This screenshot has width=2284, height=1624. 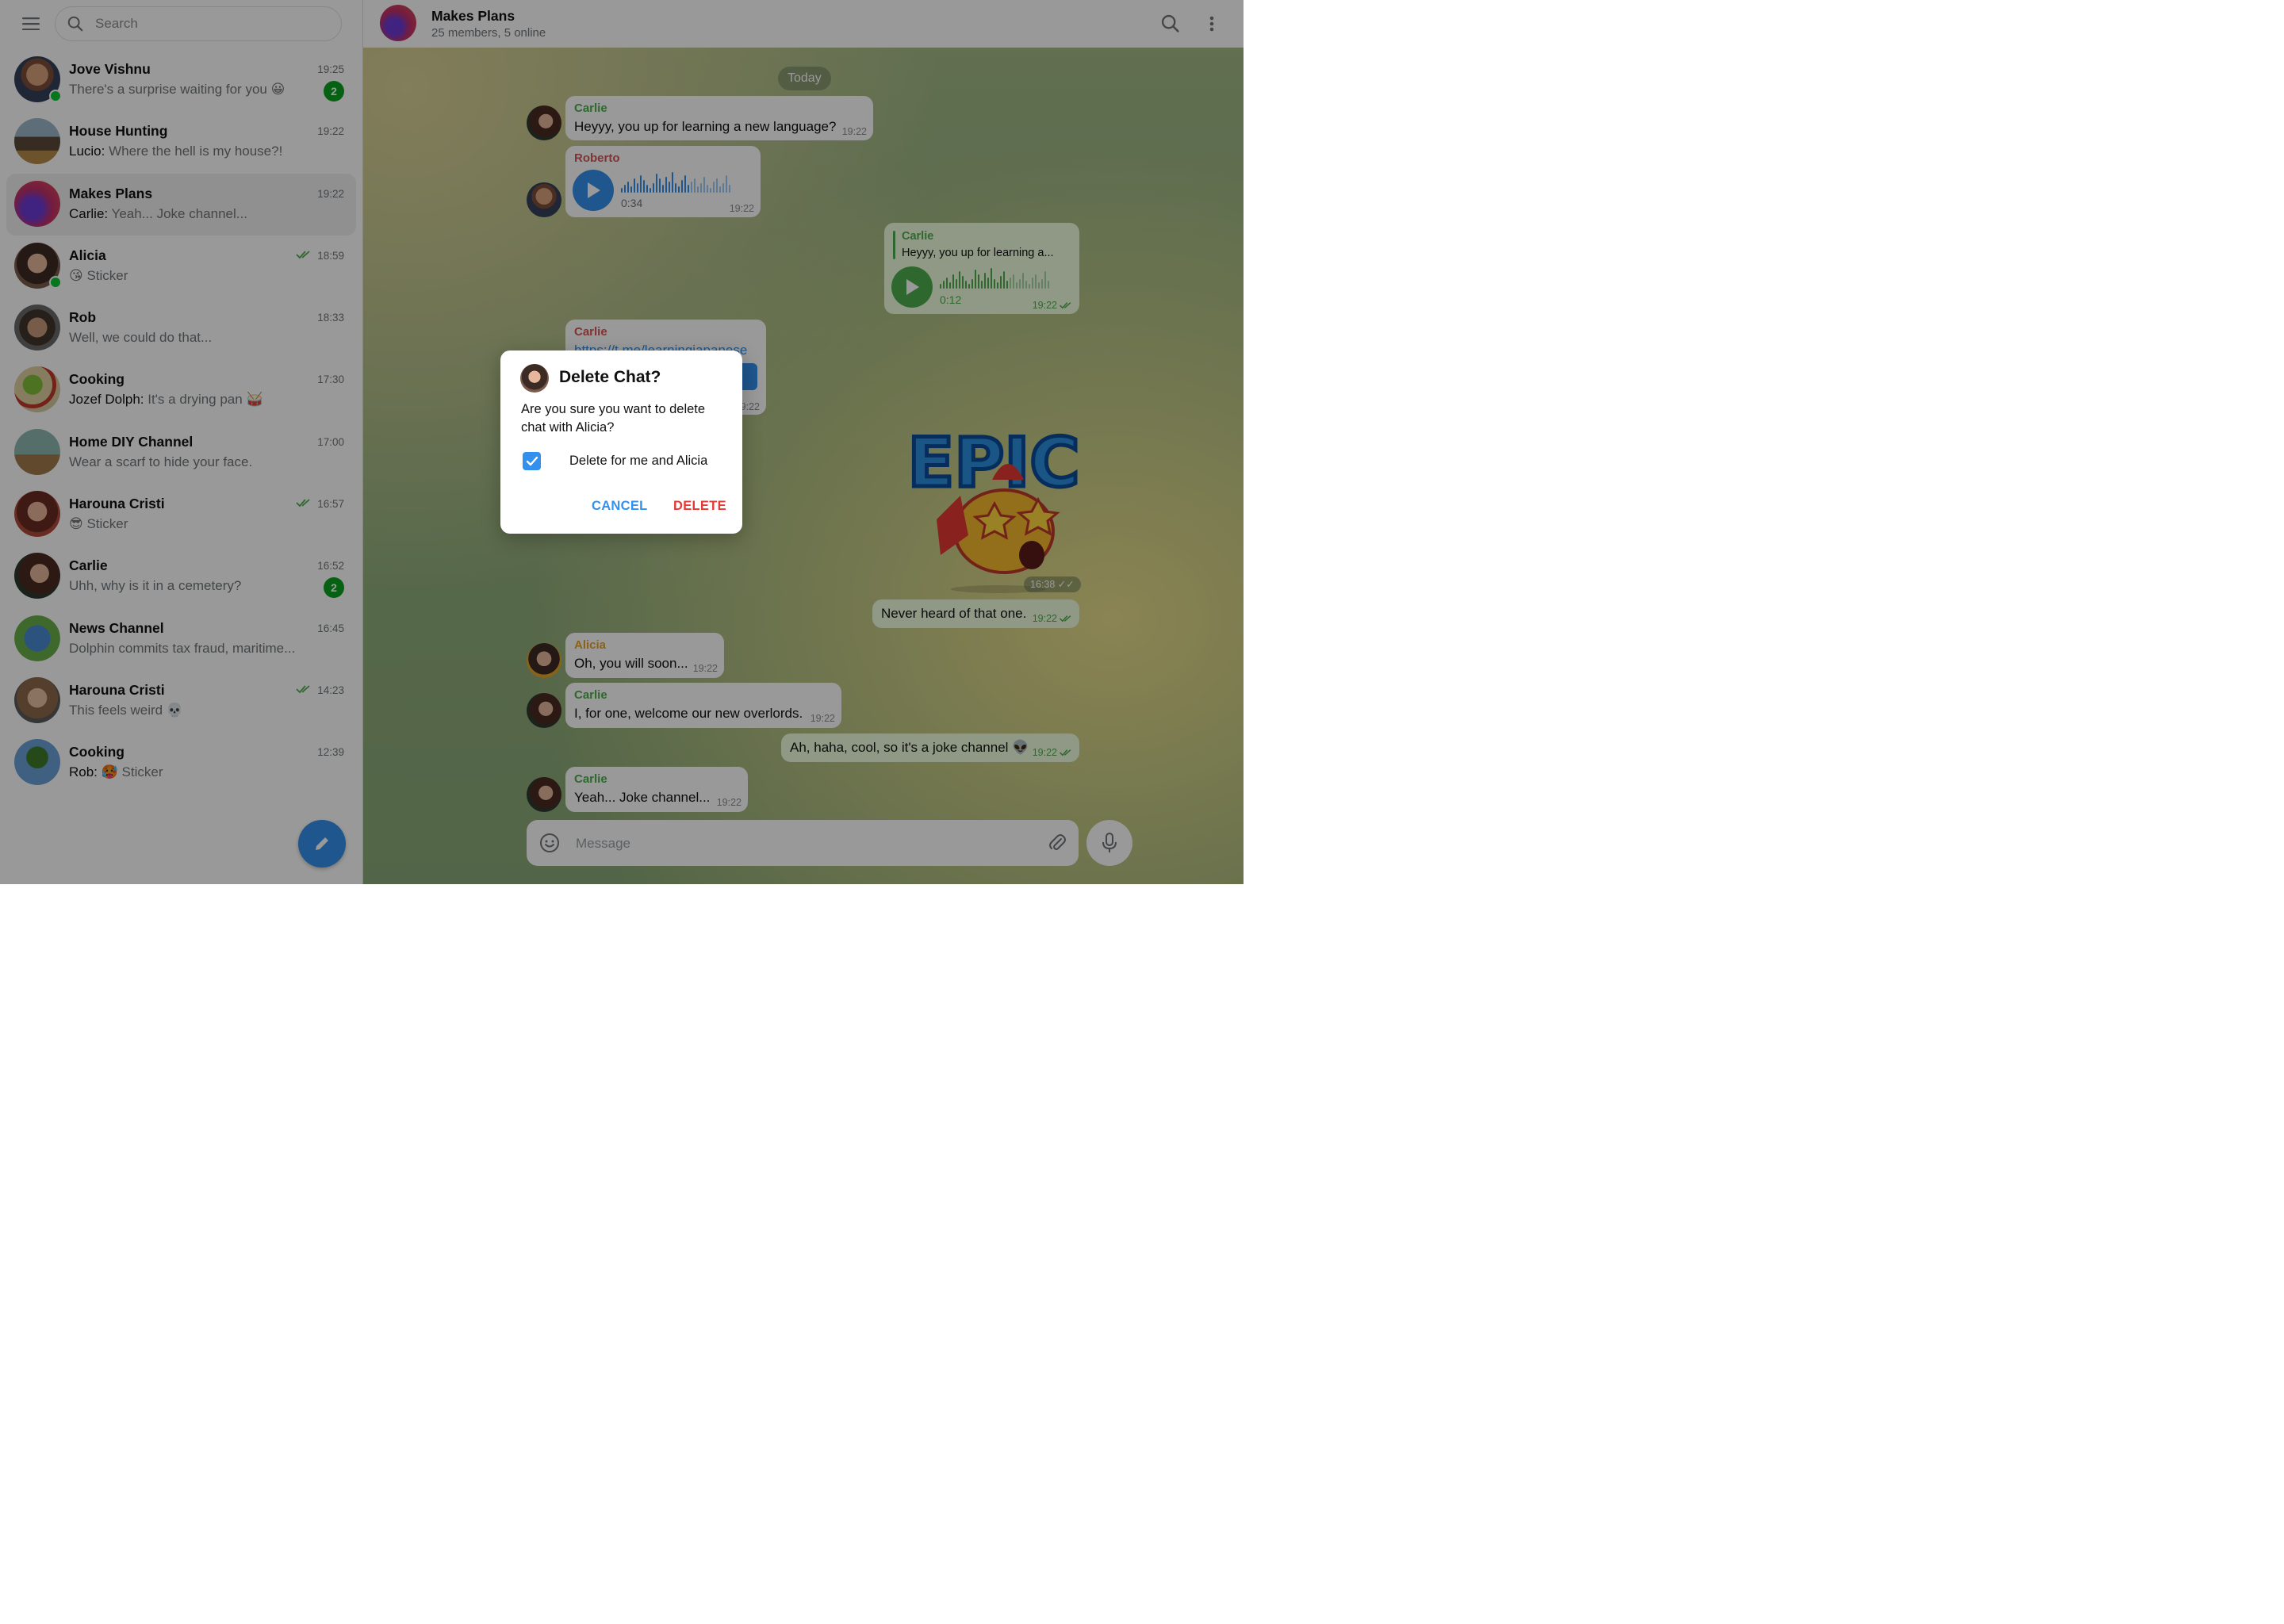 I want to click on delete-for-both-checkbox, so click(x=532, y=461).